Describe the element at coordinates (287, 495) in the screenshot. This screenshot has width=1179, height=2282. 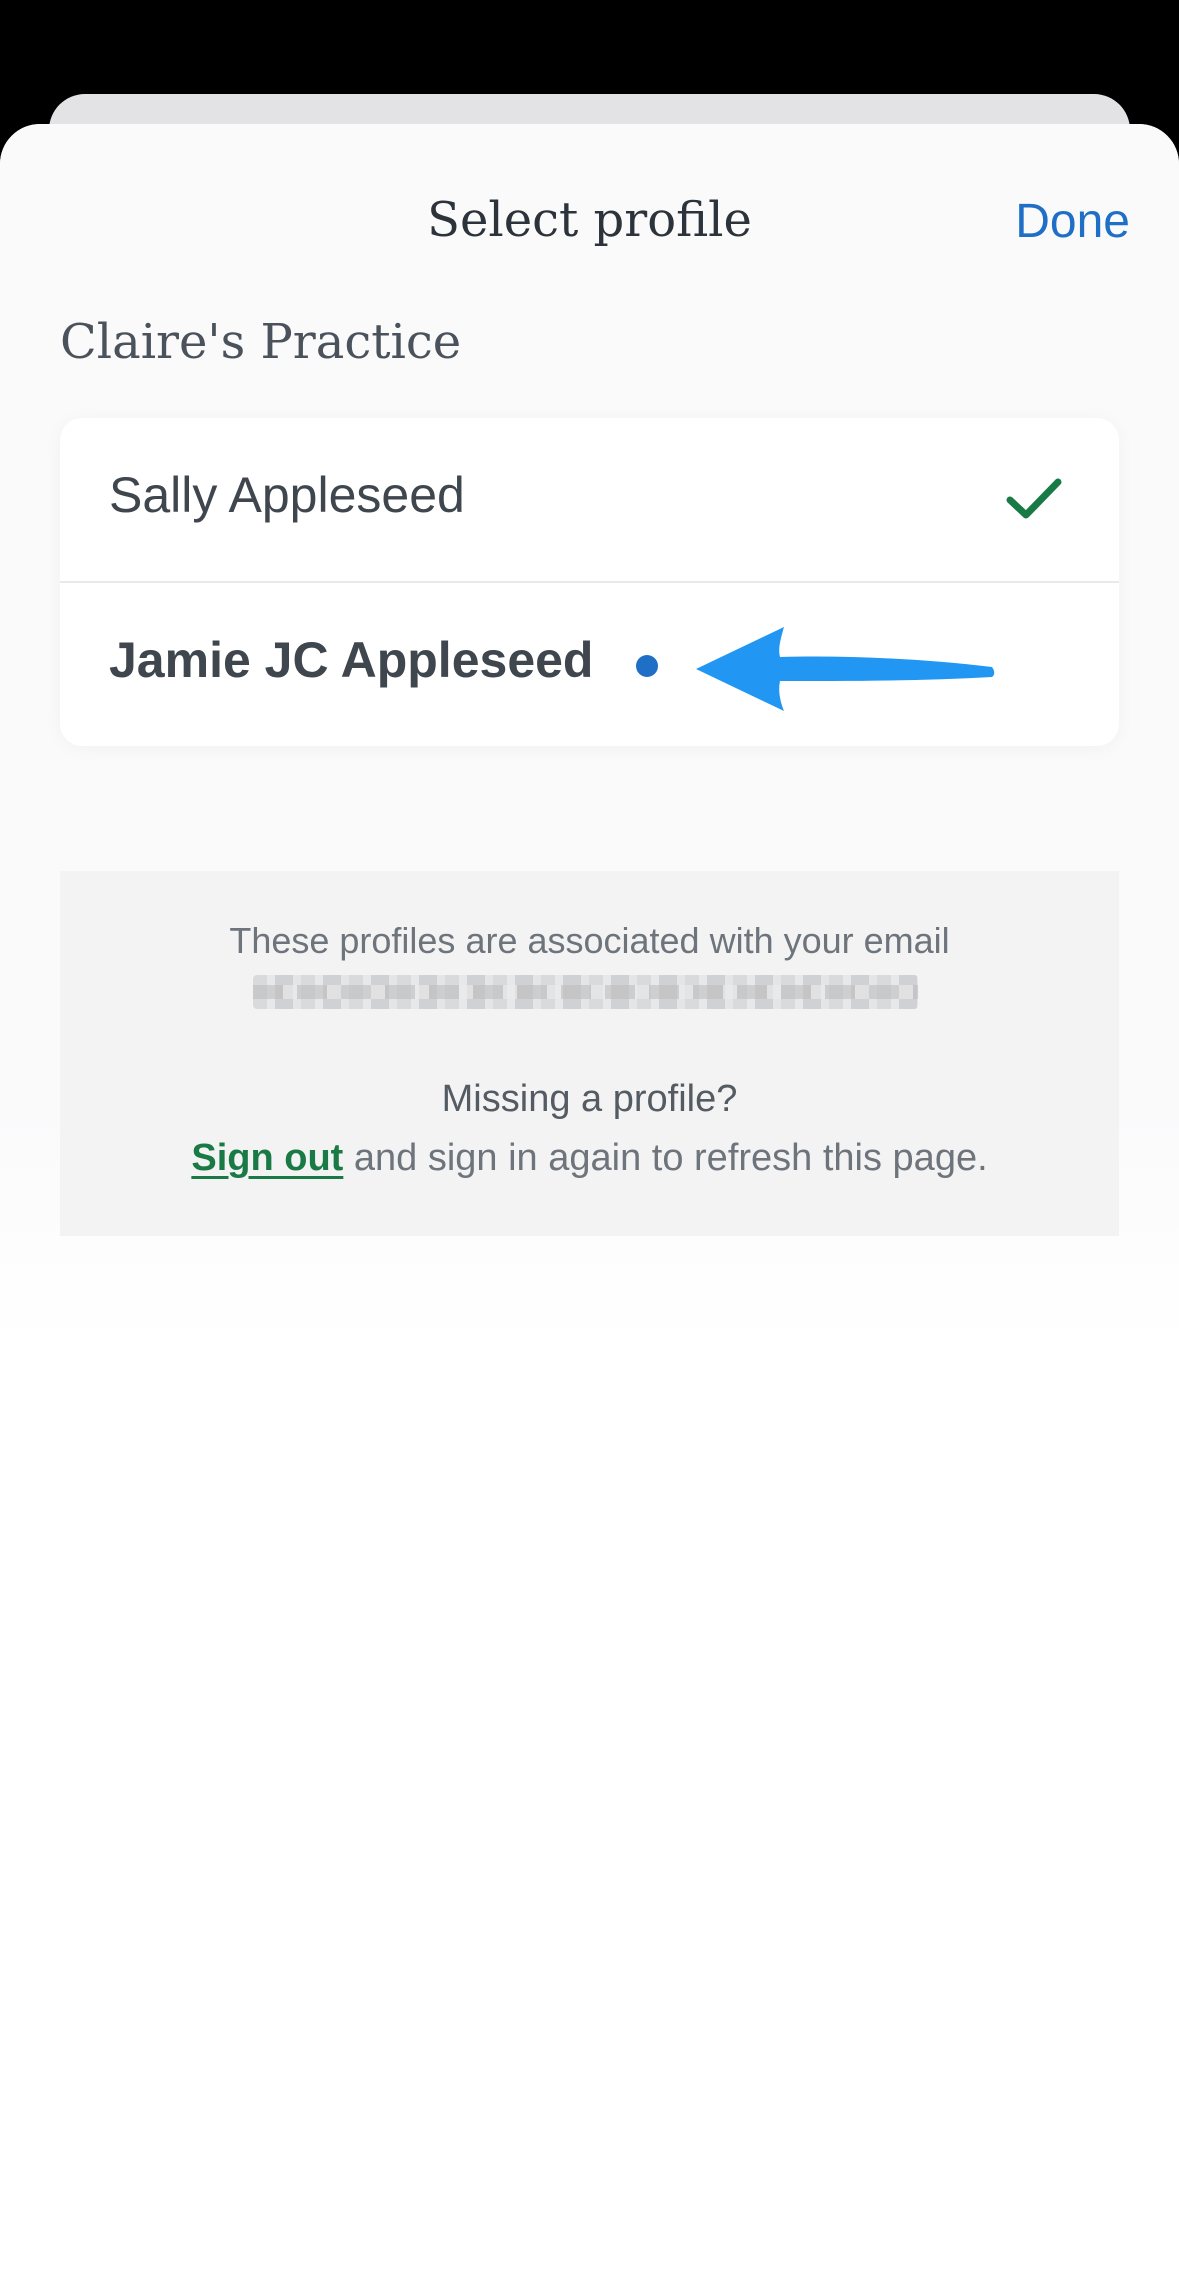
I see `profile-name: Sally Appleseed` at that location.